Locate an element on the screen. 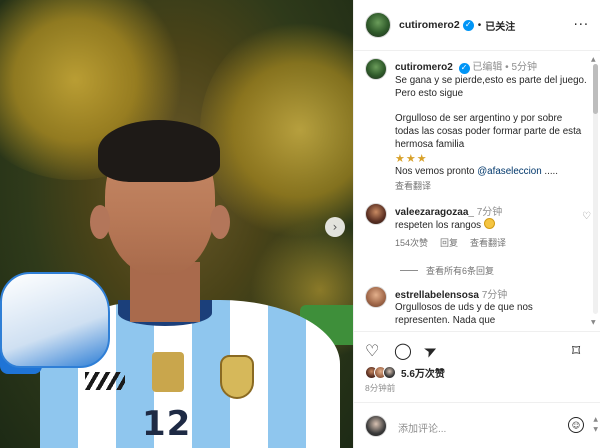 This screenshot has height=448, width=600. comment-username: valeezaragozaa_ is located at coordinates (434, 212).